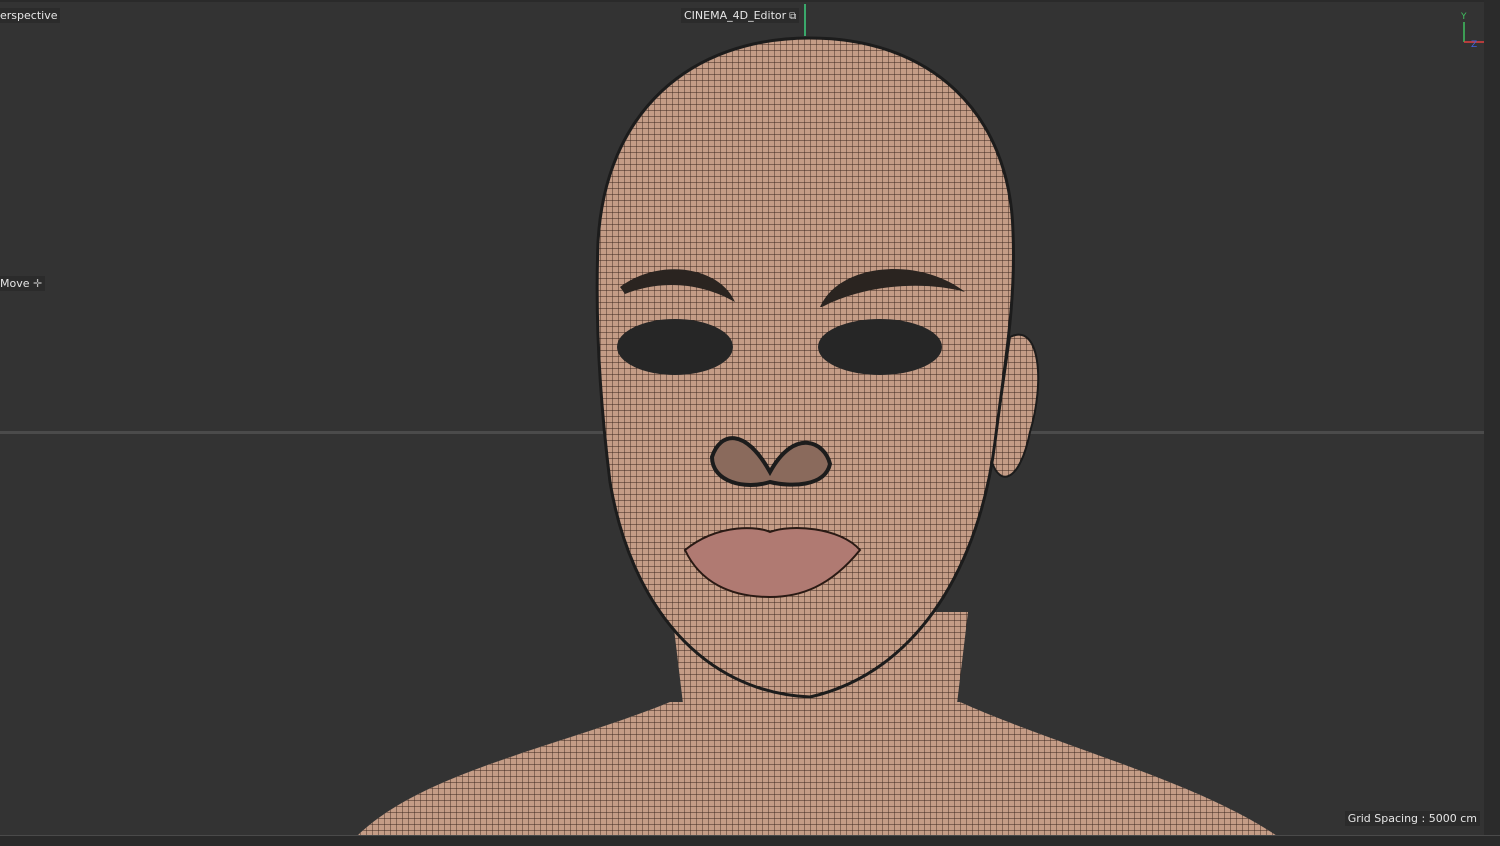  I want to click on viewport-right-border, so click(1492, 418).